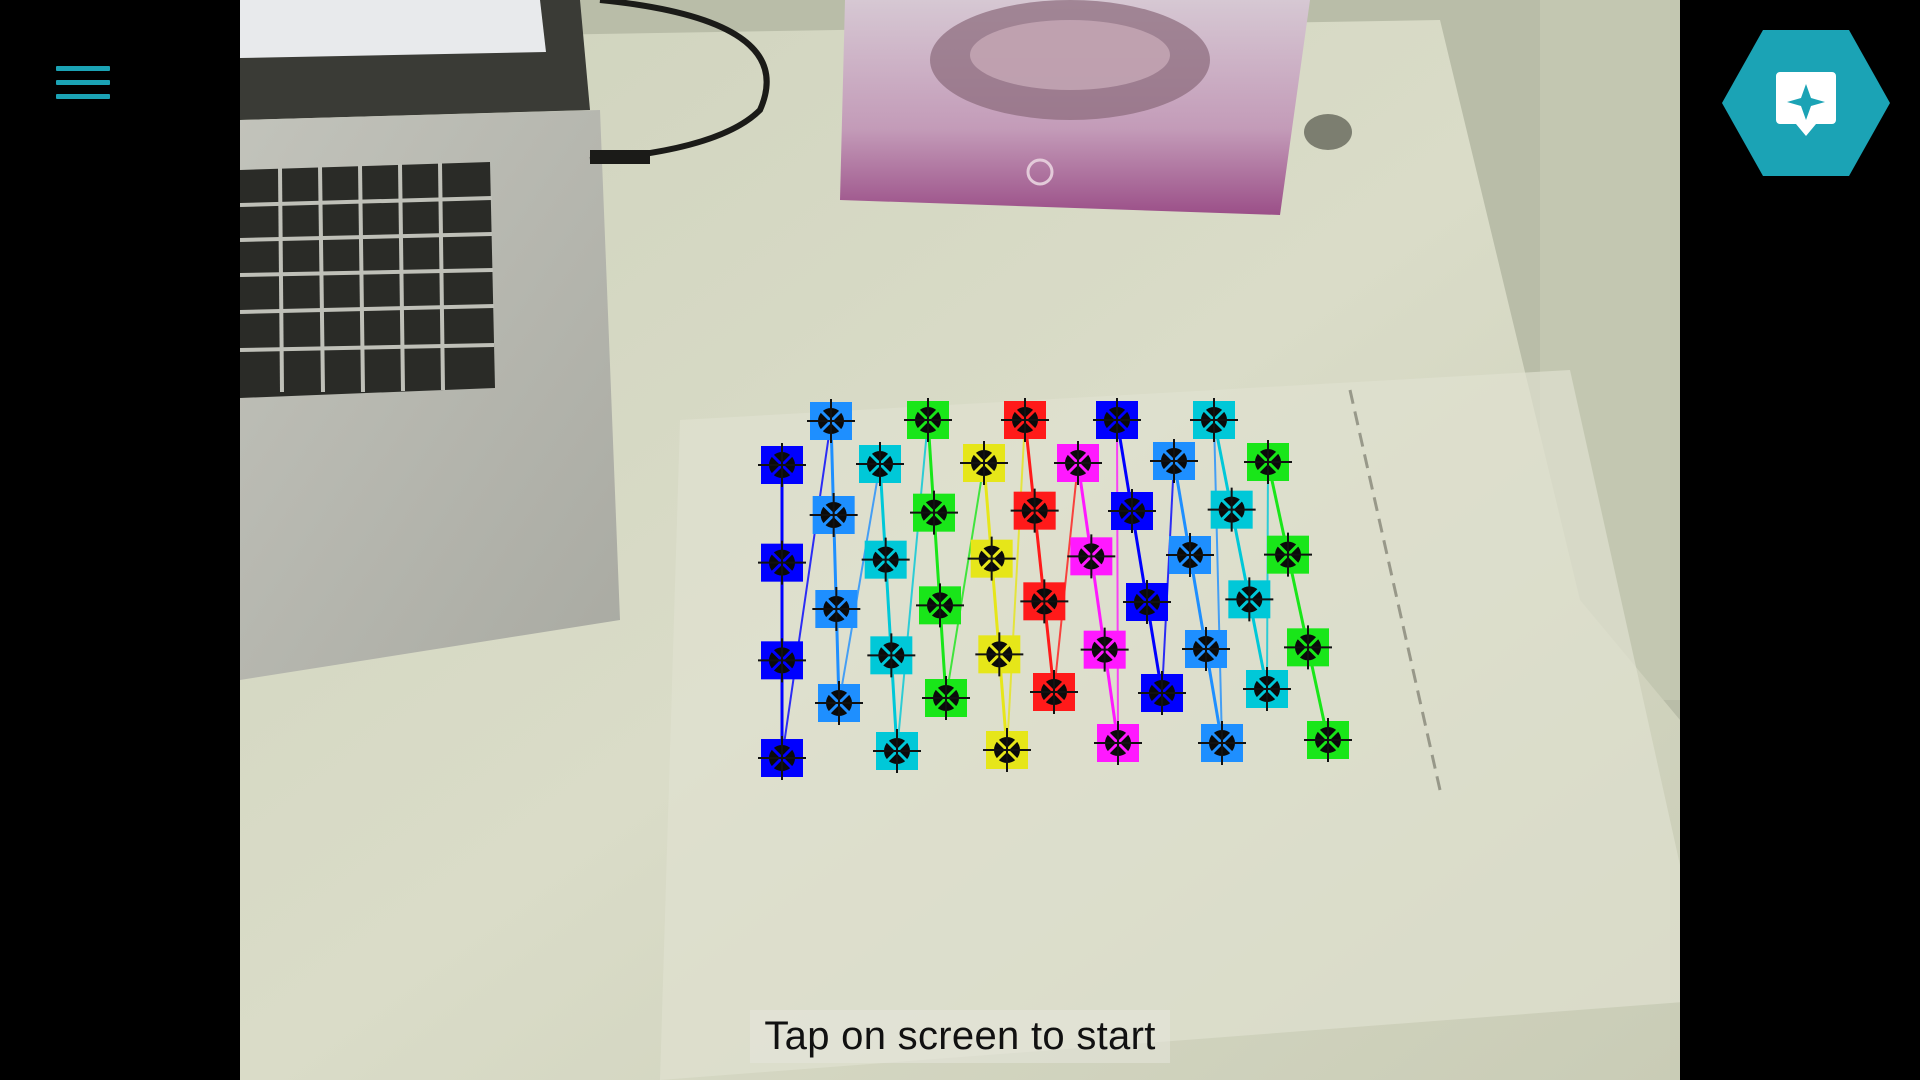  Describe the element at coordinates (1806, 103) in the screenshot. I see `sparkle-bubble-icon` at that location.